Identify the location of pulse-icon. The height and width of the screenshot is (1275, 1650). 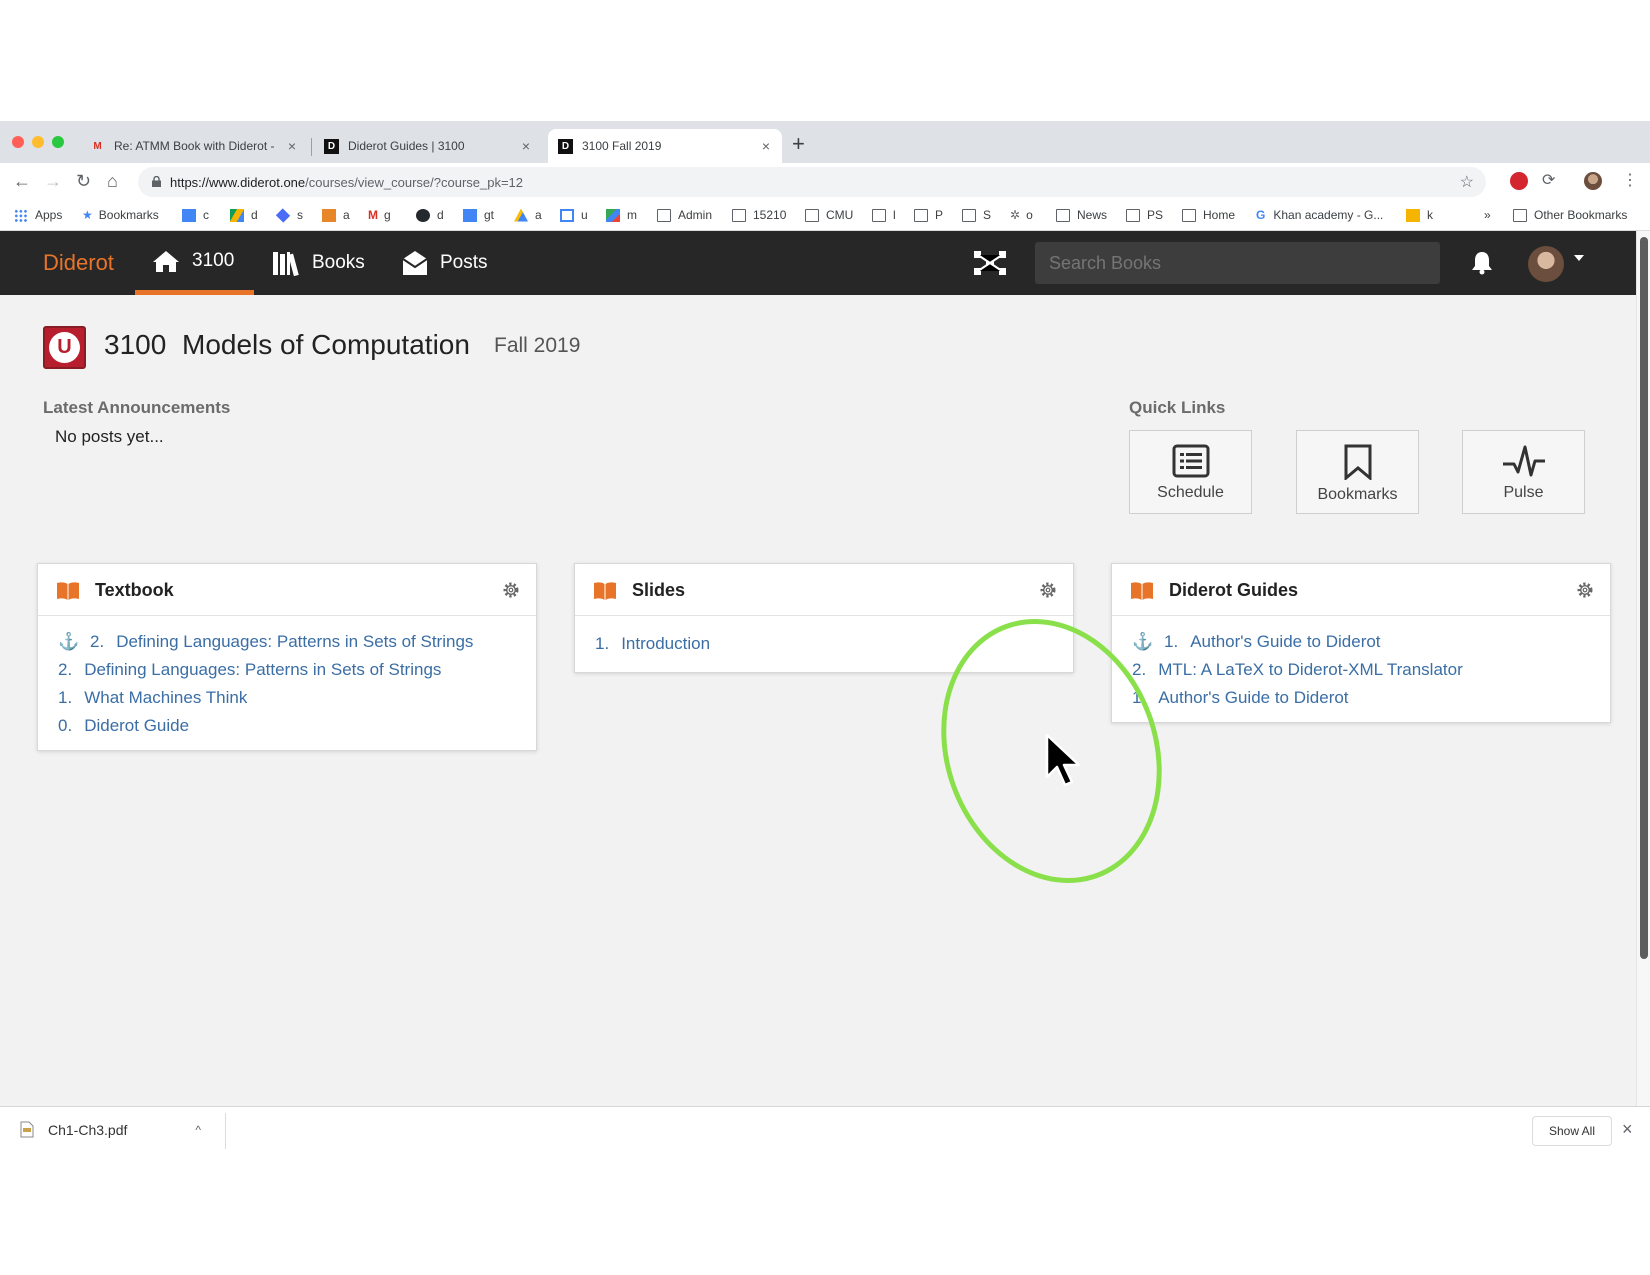
(1523, 461).